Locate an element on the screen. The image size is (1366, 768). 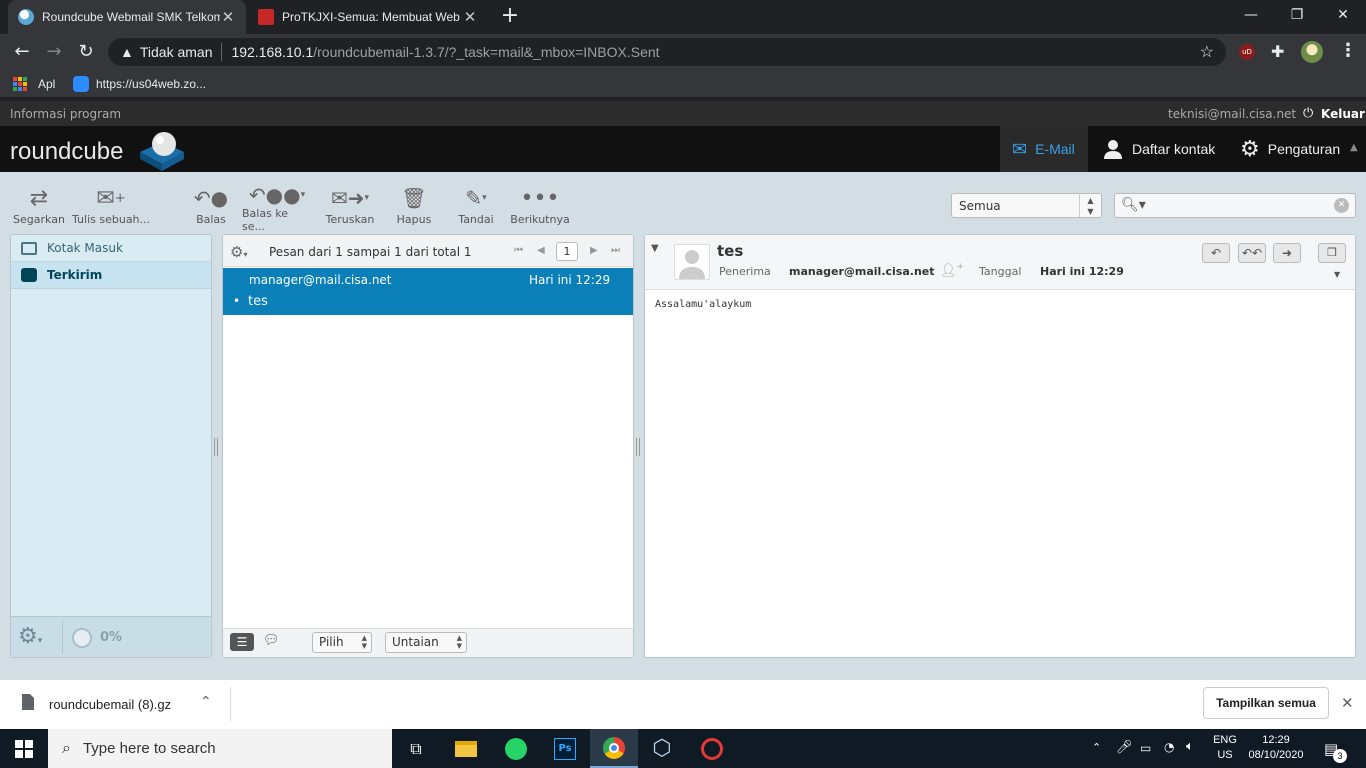
security-label: Tidak aman is located at coordinates (176, 52).